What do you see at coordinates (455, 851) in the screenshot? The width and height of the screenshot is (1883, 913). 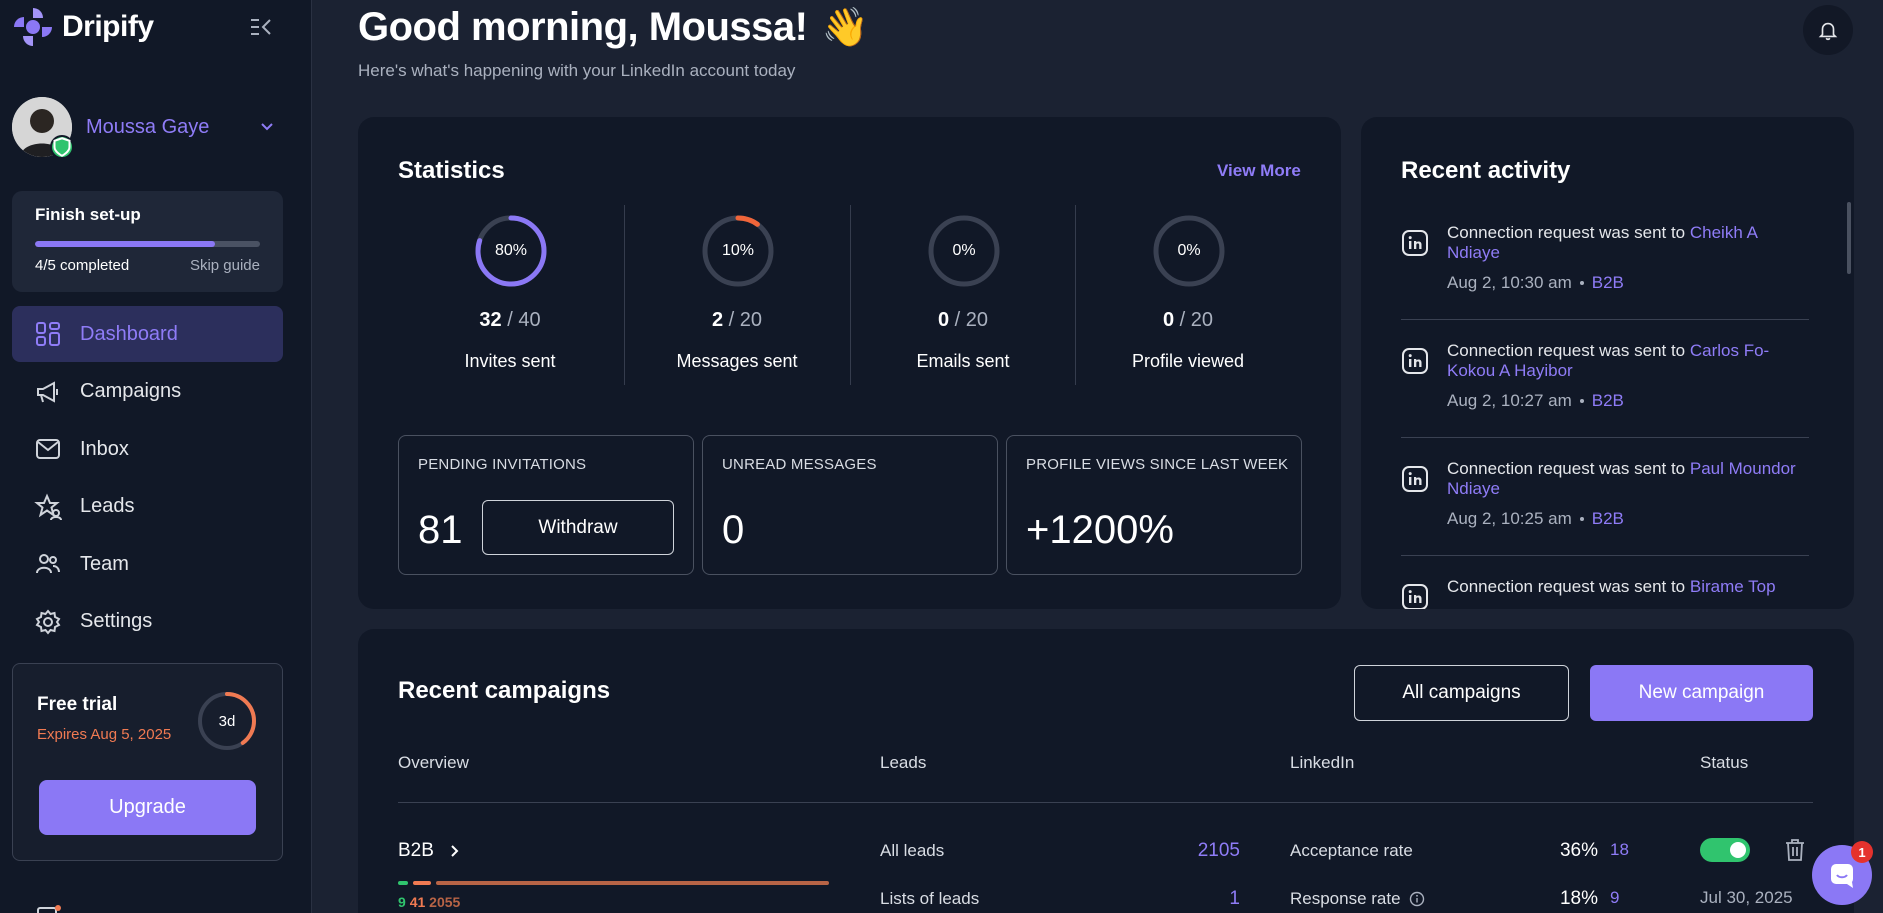 I see `chevron-right-icon` at bounding box center [455, 851].